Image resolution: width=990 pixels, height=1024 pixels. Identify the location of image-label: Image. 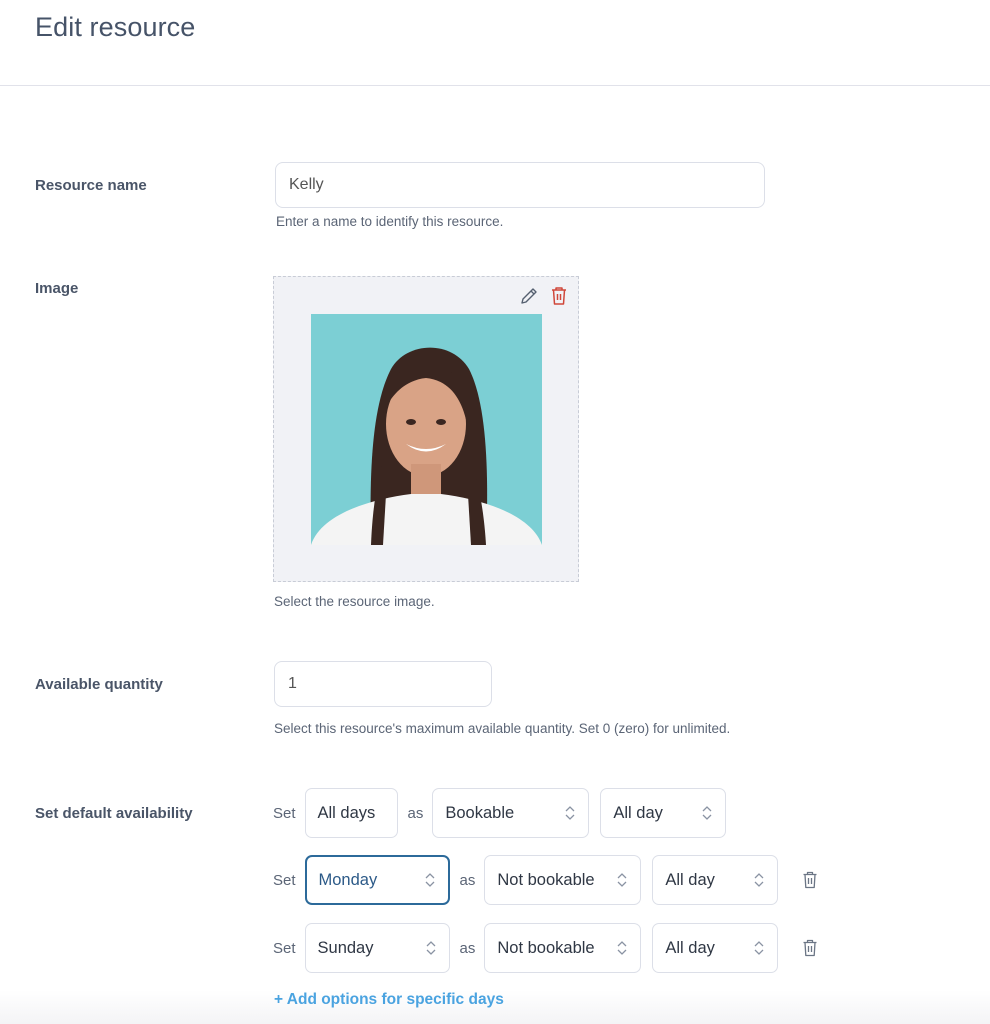
(57, 288).